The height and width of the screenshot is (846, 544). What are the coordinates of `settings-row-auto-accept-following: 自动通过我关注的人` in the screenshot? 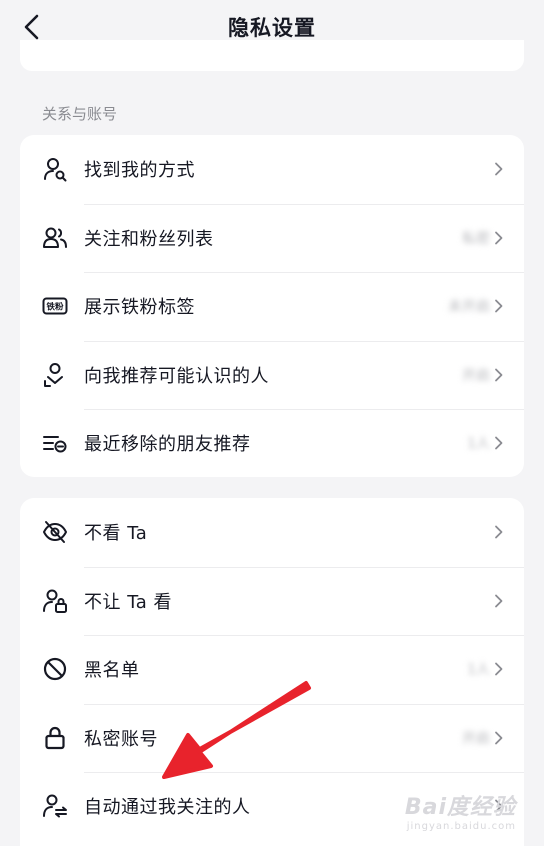 It's located at (272, 806).